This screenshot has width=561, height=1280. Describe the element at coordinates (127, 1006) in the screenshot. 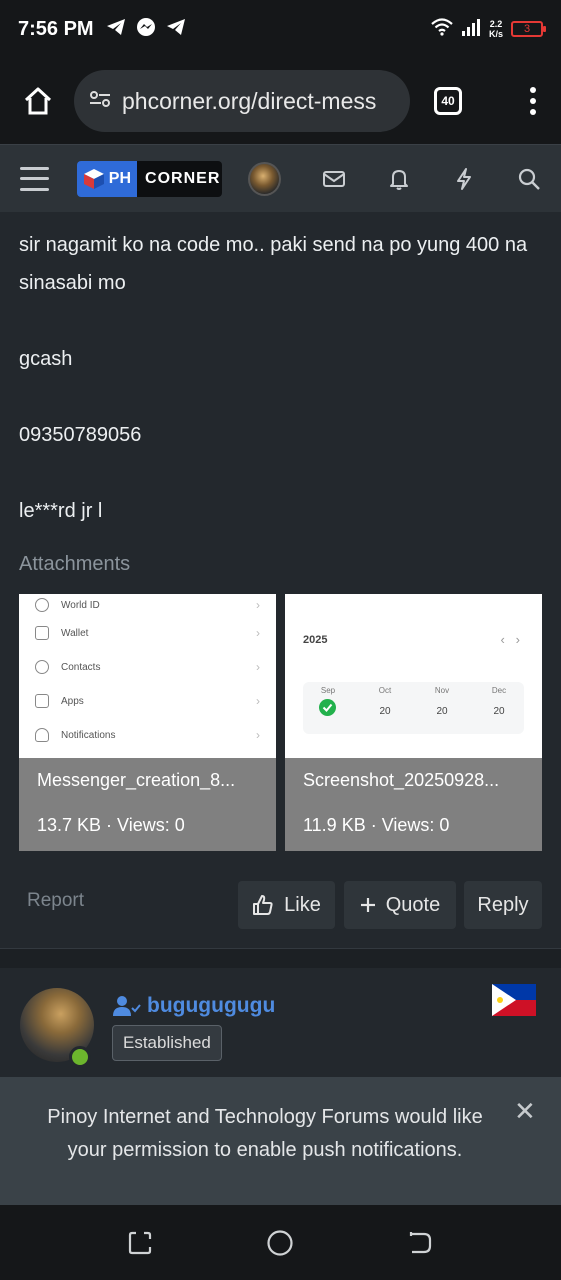

I see `user-verified-icon` at that location.